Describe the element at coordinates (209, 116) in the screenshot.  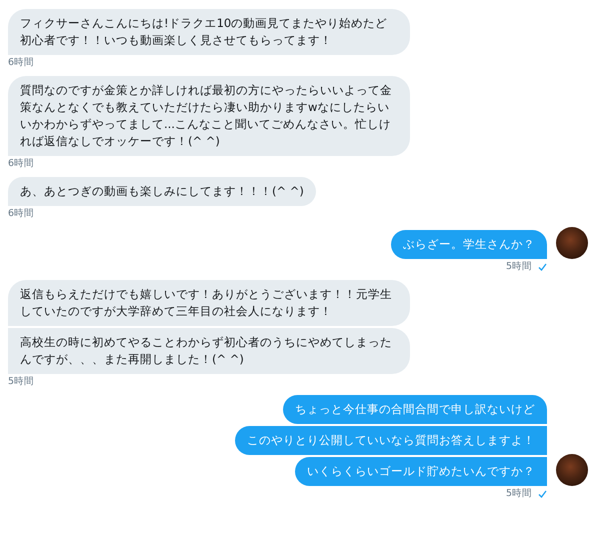
I see `message-bubble: 質問なのですが金策とか詳しければ最初の方にやったらいいよって金策なんとなくでも教えていただけたら凄い助かりますwなにしたらいいかわからずやってまして...こんなこと聞いてごめんなさい。忙しければ返信なしでオッケーです！(^ ^)` at that location.